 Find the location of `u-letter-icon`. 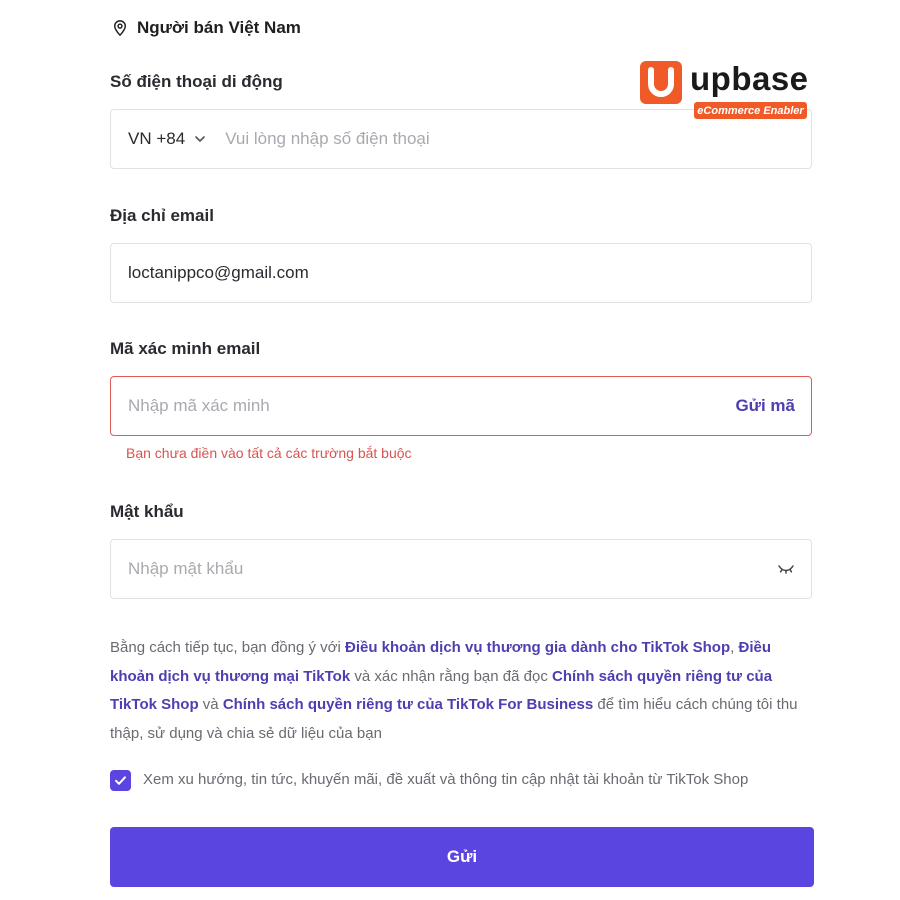

u-letter-icon is located at coordinates (661, 82).